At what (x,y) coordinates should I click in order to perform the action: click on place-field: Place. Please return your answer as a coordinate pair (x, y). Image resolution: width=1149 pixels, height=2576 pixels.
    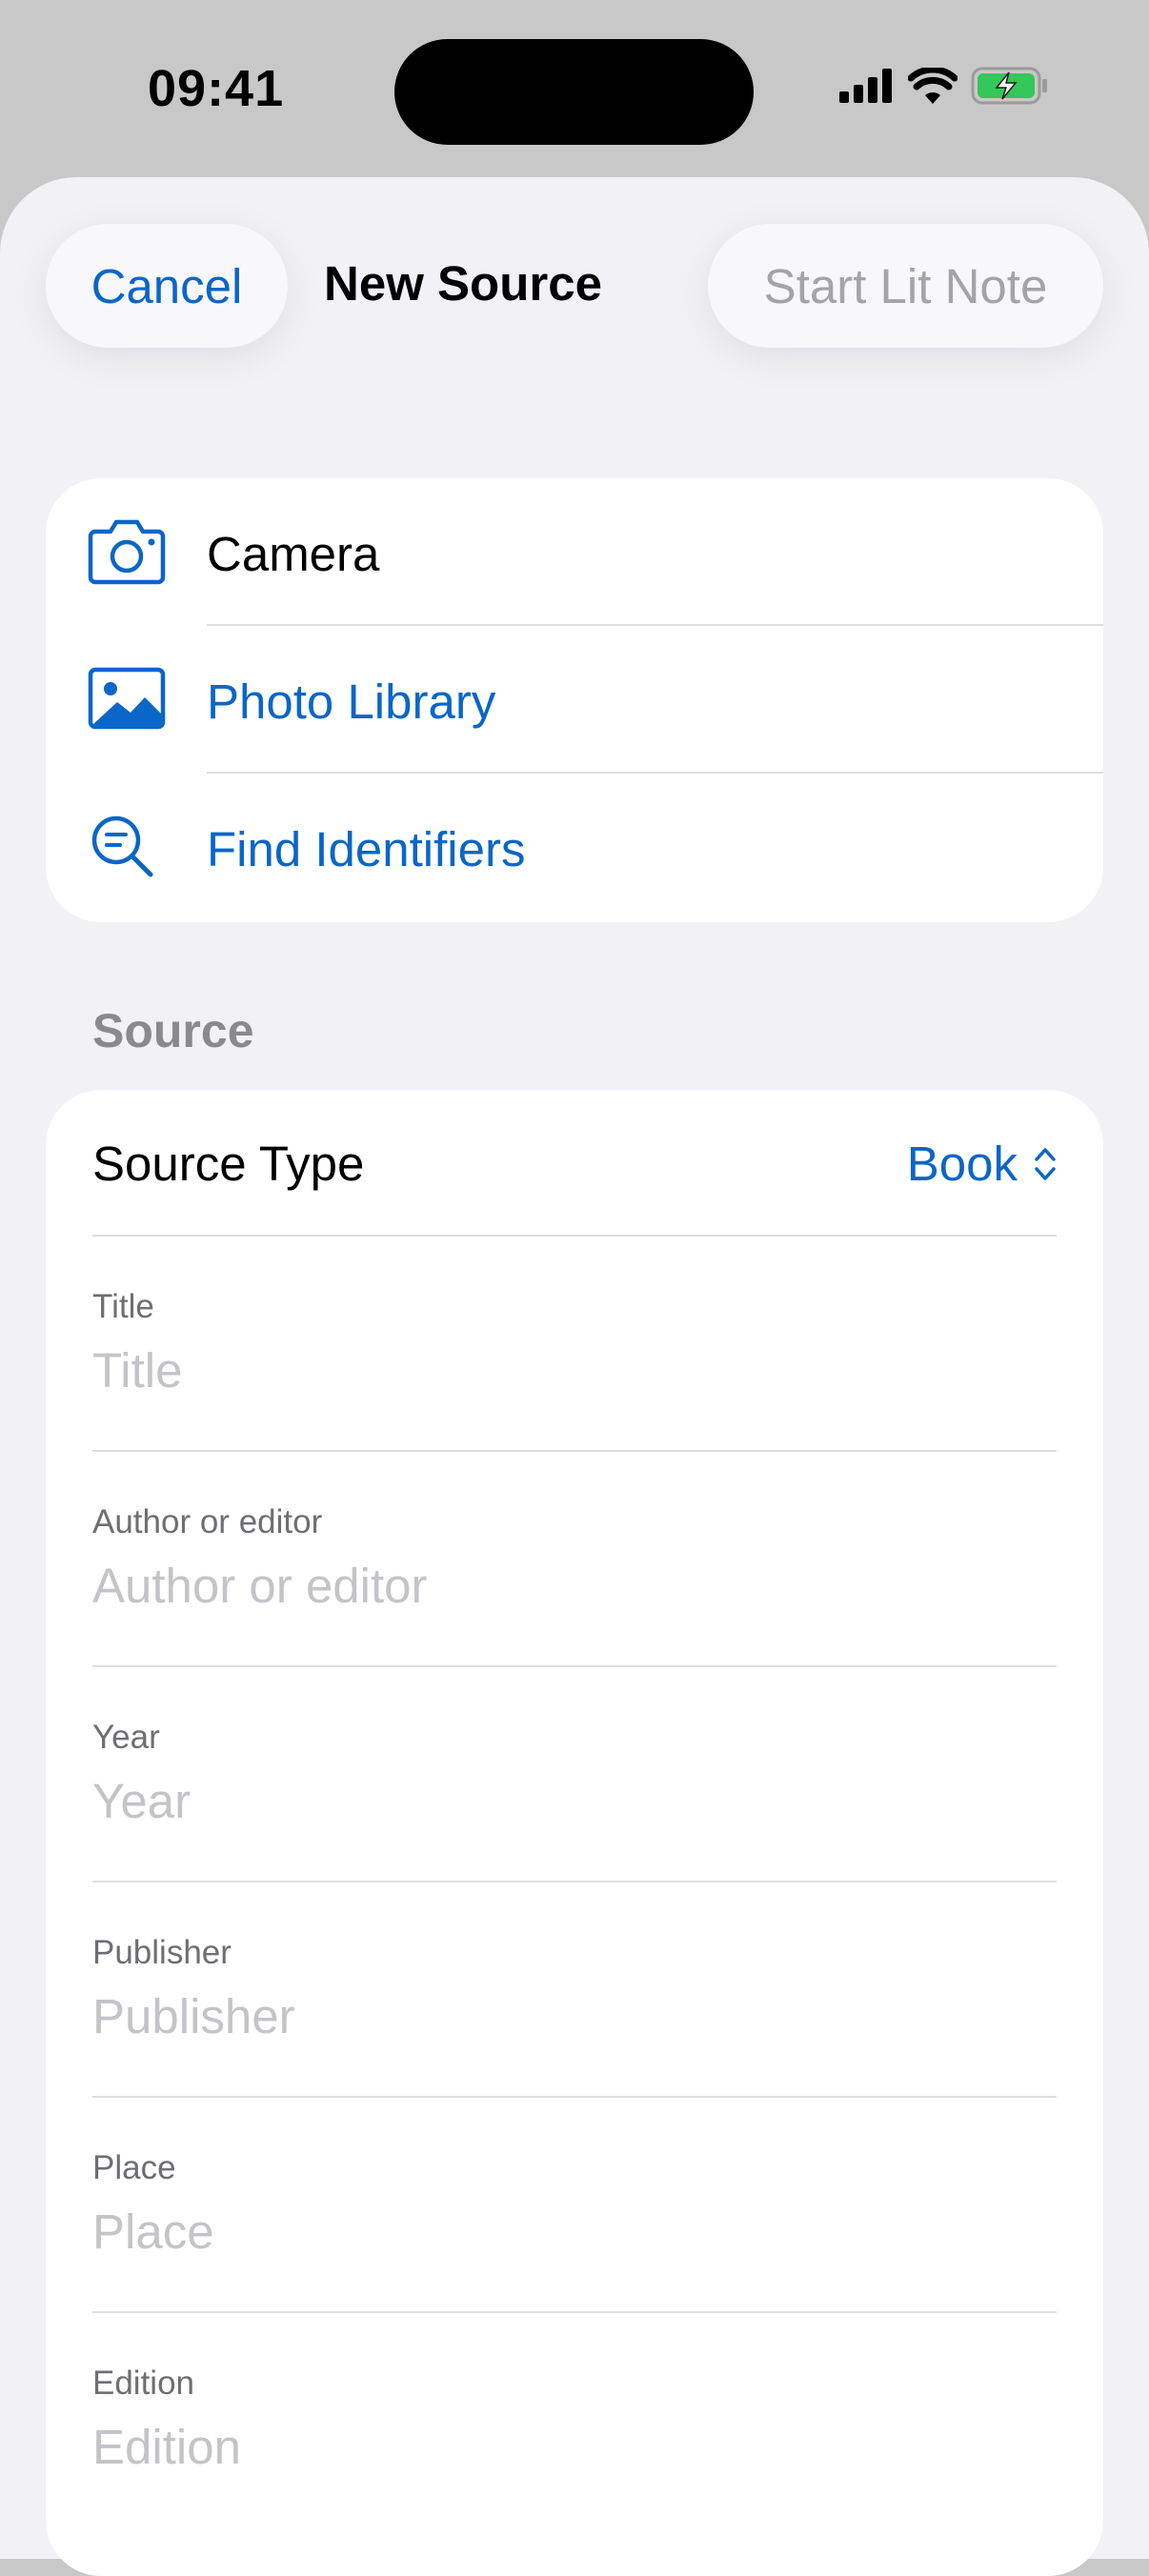
    Looking at the image, I should click on (574, 2206).